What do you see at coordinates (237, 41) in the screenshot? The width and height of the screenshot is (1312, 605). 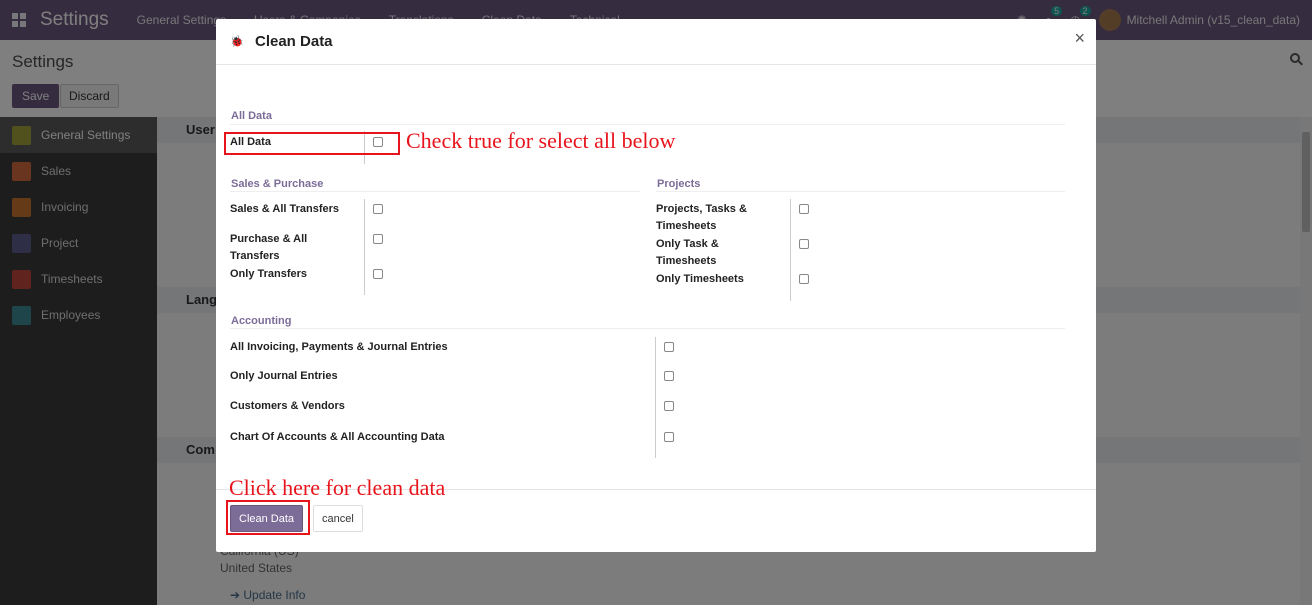 I see `bug-icon: 🐞` at bounding box center [237, 41].